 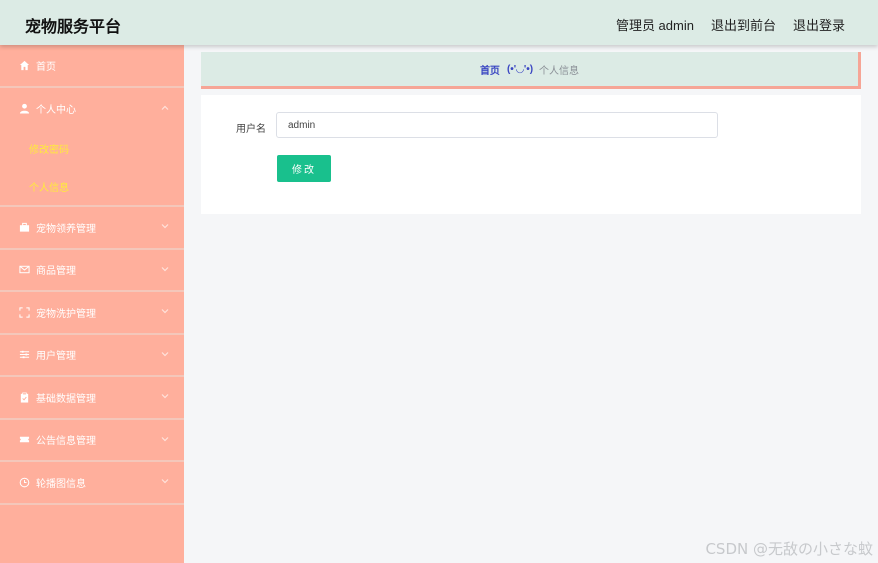 I want to click on chevron-up-icon, so click(x=165, y=109).